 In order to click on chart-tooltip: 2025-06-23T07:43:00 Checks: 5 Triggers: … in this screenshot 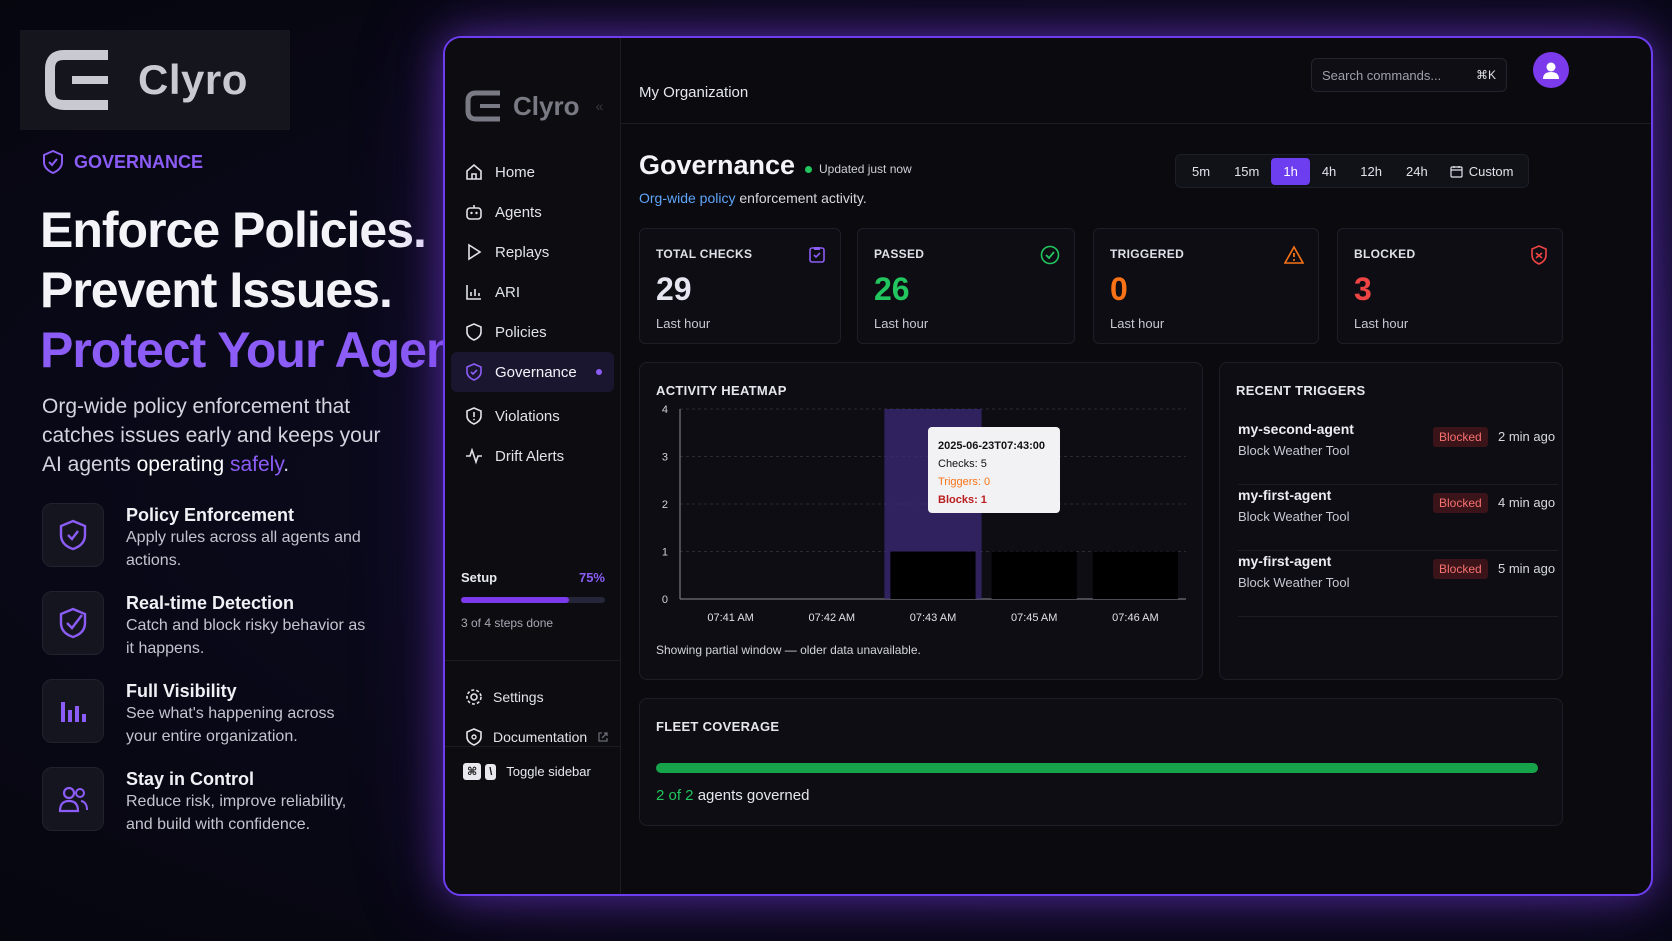, I will do `click(994, 470)`.